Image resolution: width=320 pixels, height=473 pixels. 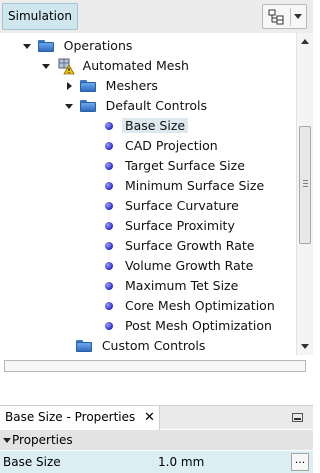 What do you see at coordinates (40, 16) in the screenshot?
I see `simulation-tab: Simulation` at bounding box center [40, 16].